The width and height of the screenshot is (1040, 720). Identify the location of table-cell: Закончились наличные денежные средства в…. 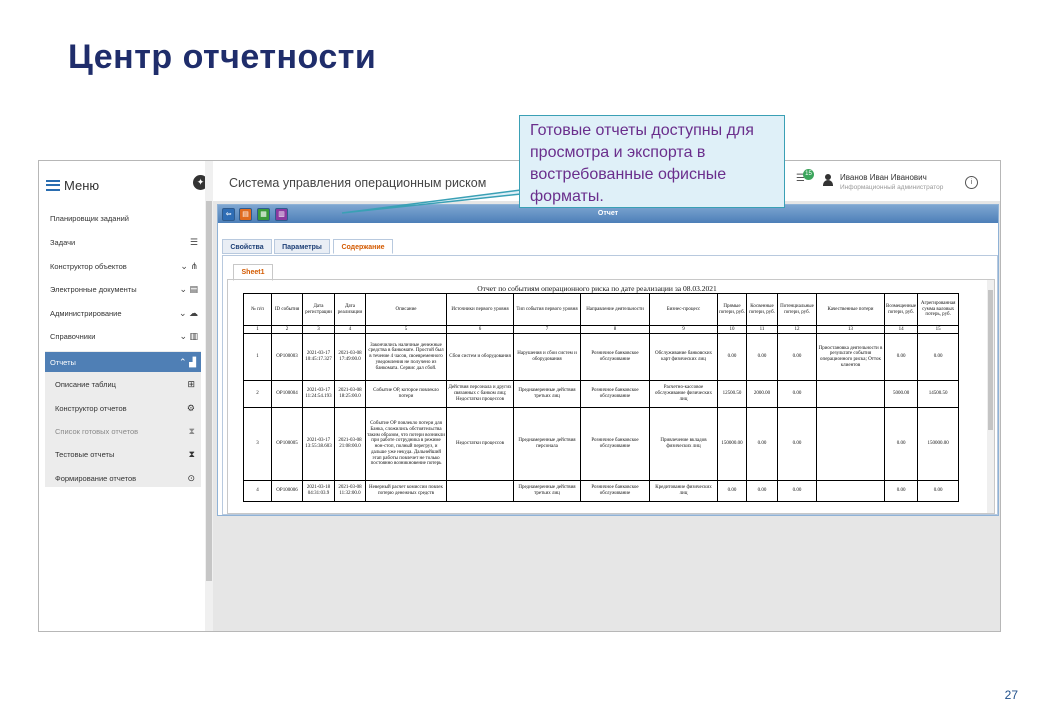
(406, 357).